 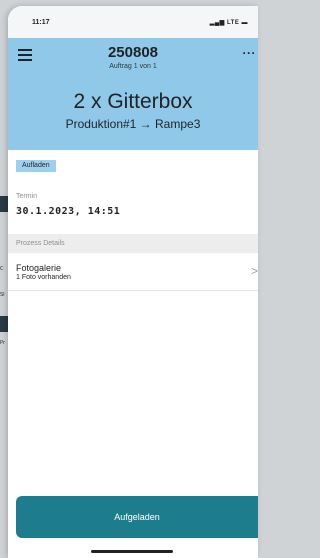 I want to click on status-time: 11:17, so click(x=41, y=22).